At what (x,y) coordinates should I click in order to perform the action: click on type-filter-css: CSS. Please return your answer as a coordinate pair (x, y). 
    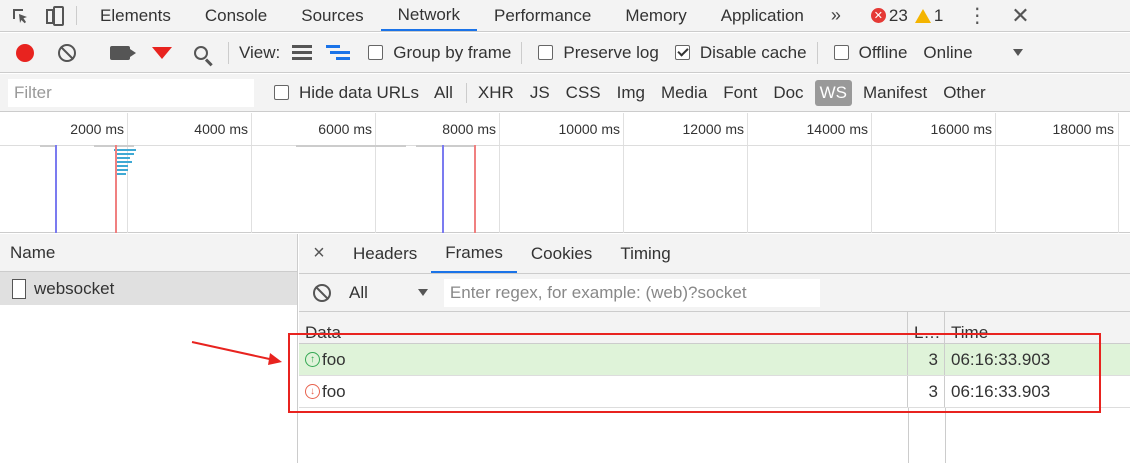
    Looking at the image, I should click on (583, 93).